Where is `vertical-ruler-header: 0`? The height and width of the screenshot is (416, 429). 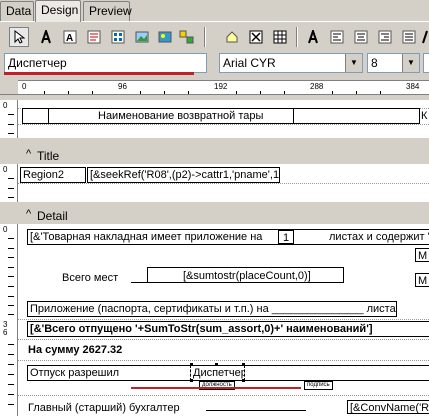 vertical-ruler-header: 0 is located at coordinates (9, 119).